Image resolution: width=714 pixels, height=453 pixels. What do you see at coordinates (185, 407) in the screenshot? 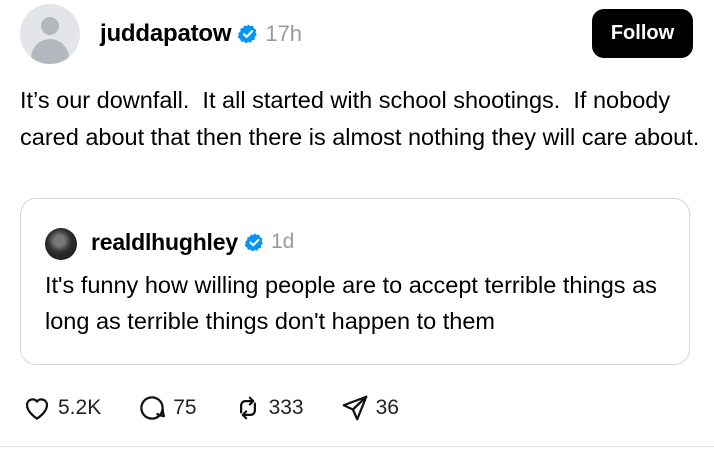
I see `reply-count: 75` at bounding box center [185, 407].